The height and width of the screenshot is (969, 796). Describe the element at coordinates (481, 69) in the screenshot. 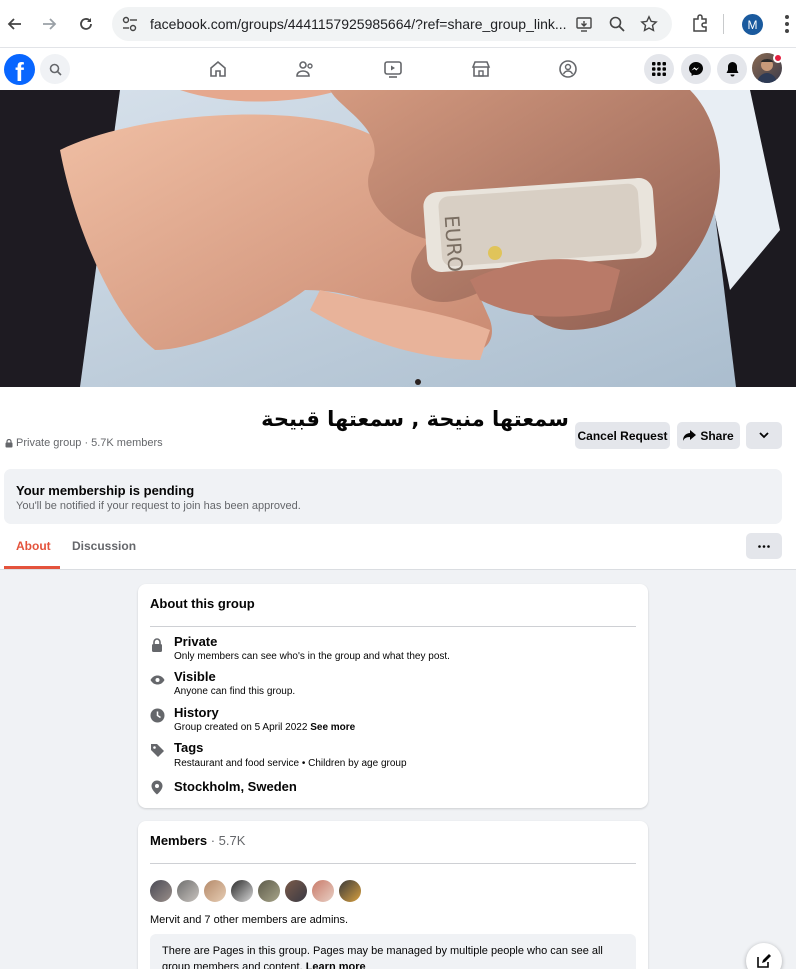

I see `marketplace-icon` at that location.